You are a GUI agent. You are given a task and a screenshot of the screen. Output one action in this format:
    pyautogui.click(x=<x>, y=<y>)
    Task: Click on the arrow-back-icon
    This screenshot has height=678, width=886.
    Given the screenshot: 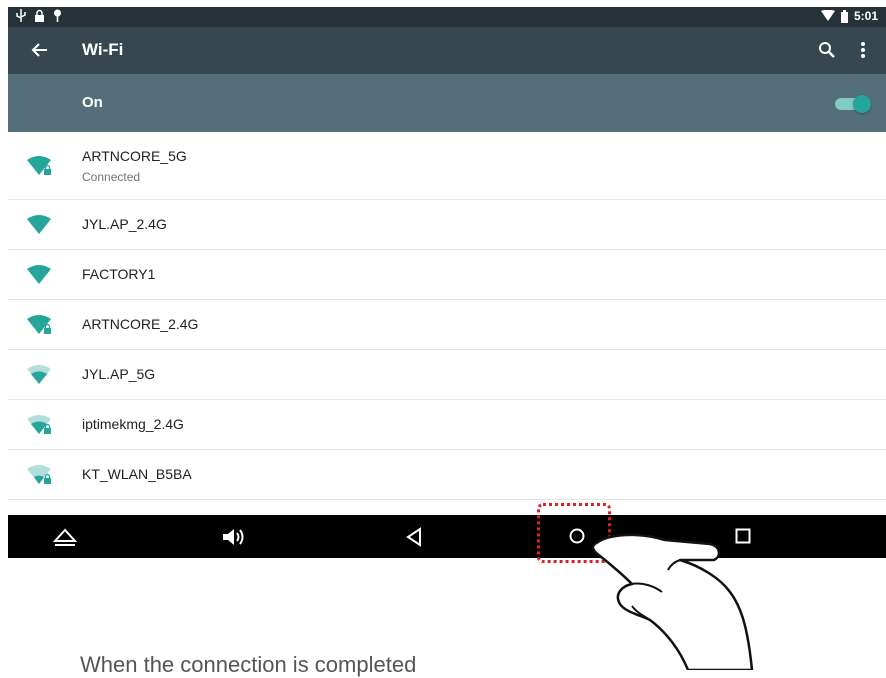 What is the action you would take?
    pyautogui.click(x=39, y=50)
    